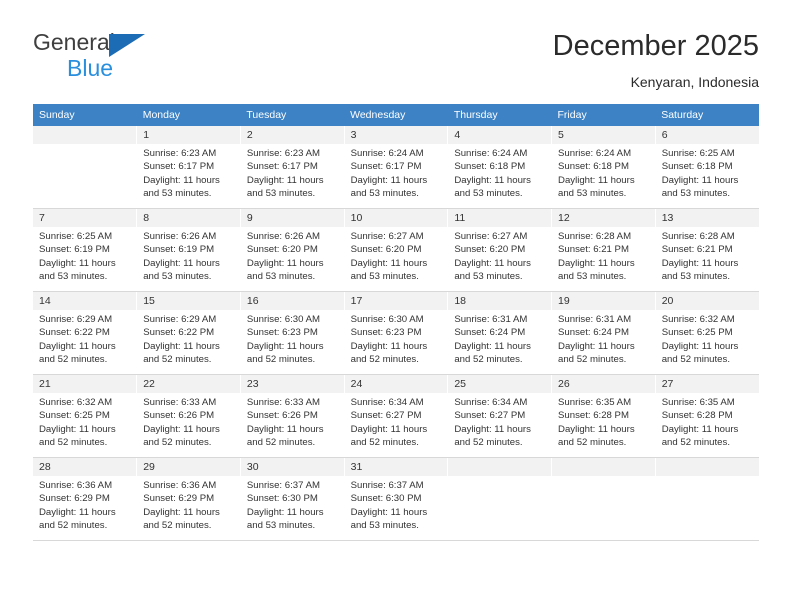  What do you see at coordinates (697, 416) in the screenshot?
I see `day-detail-line: Sunset: 6:28 PM` at bounding box center [697, 416].